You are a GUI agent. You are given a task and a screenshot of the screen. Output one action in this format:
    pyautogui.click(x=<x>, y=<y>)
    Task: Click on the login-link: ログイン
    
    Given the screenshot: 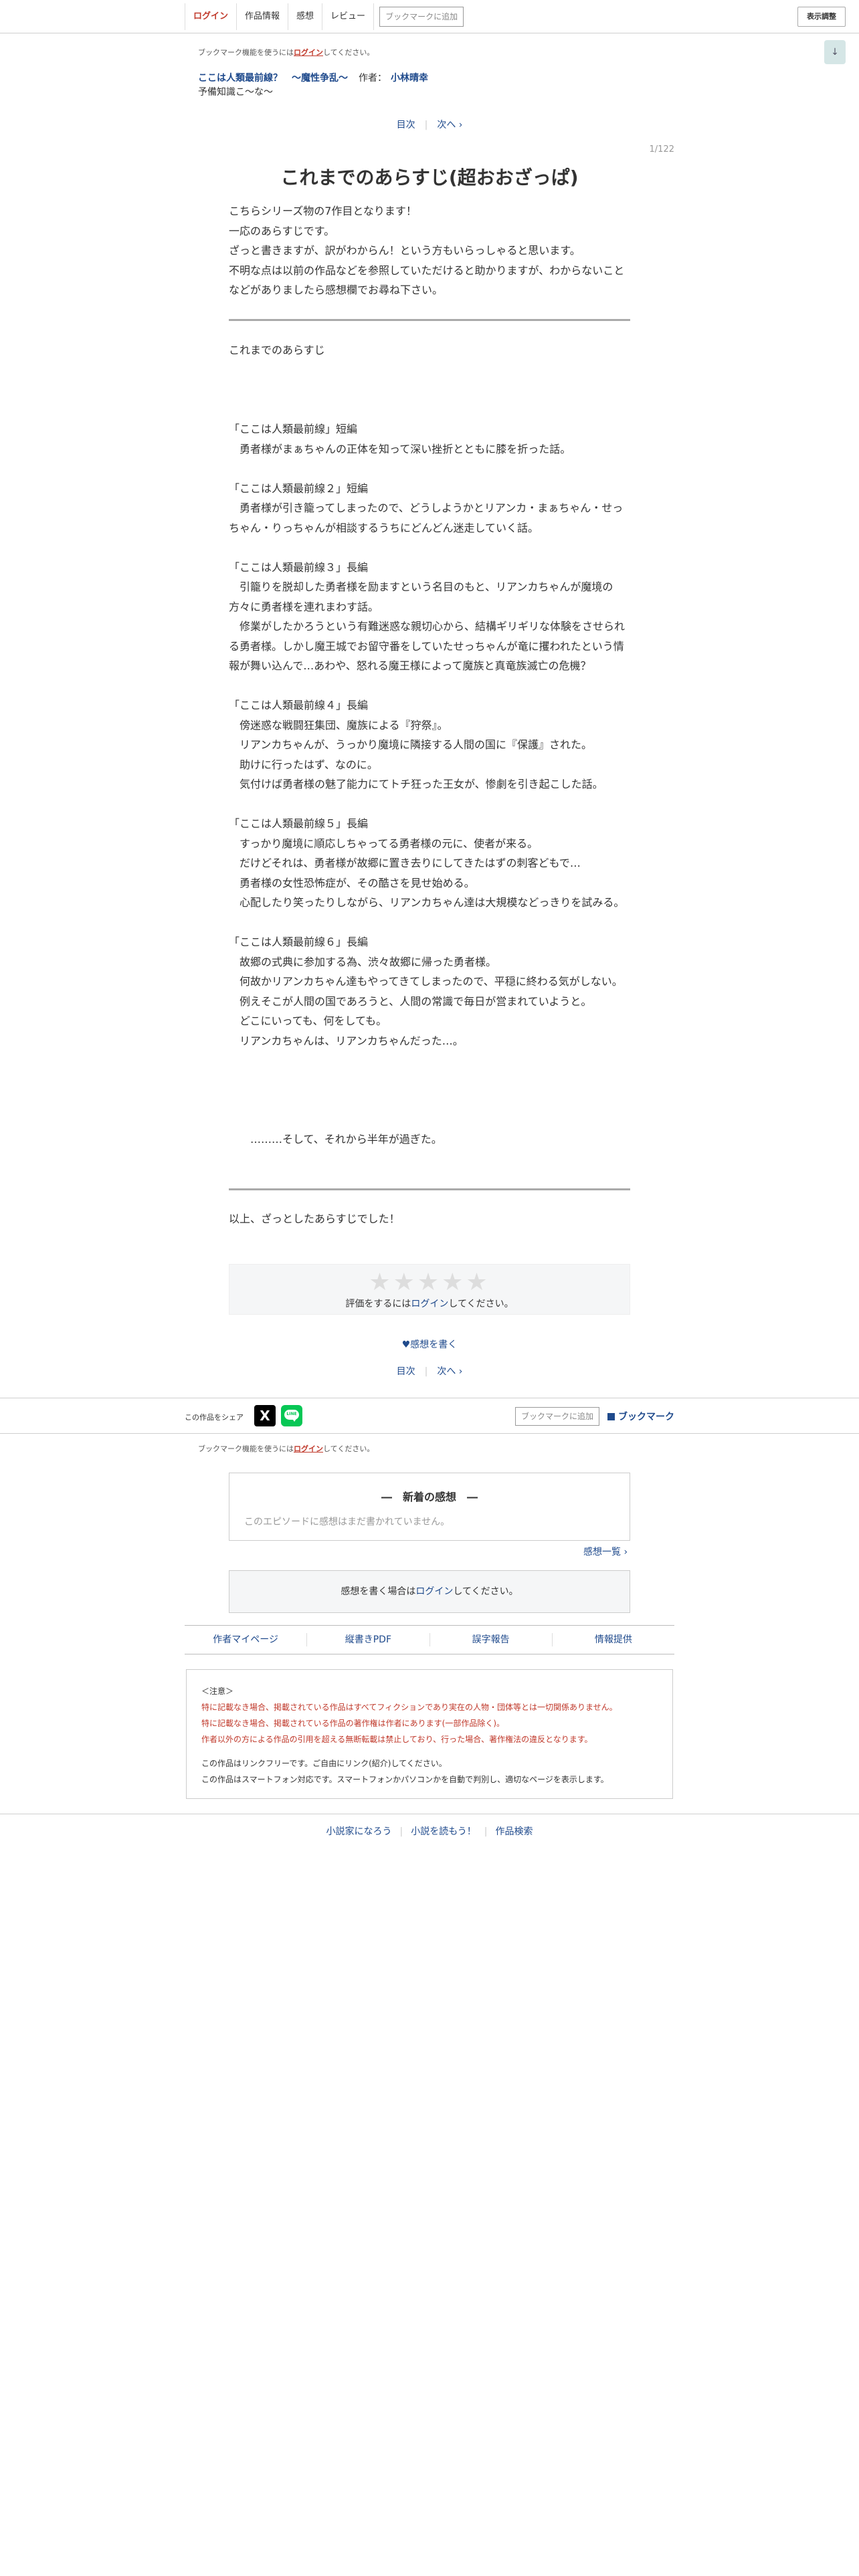 What is the action you would take?
    pyautogui.click(x=211, y=16)
    